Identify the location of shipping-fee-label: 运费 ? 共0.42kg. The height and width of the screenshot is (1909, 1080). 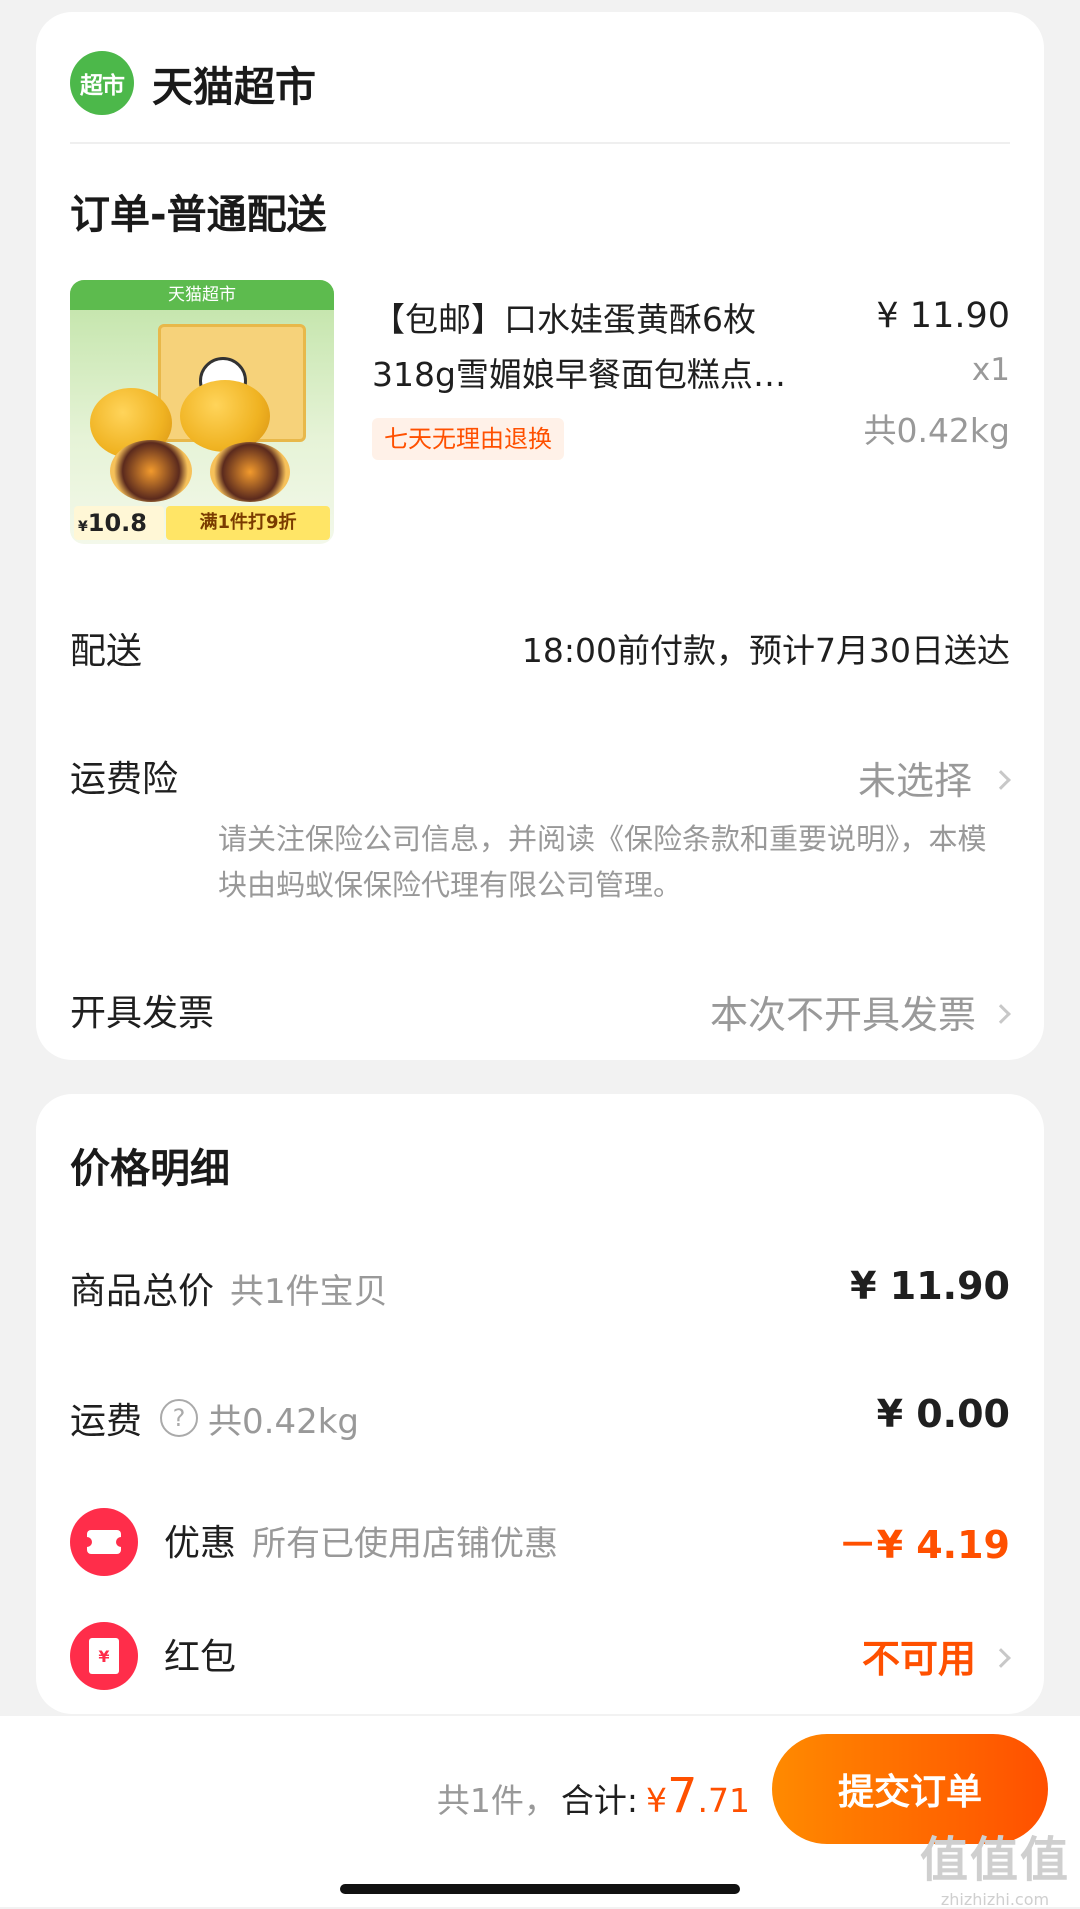
(214, 1418).